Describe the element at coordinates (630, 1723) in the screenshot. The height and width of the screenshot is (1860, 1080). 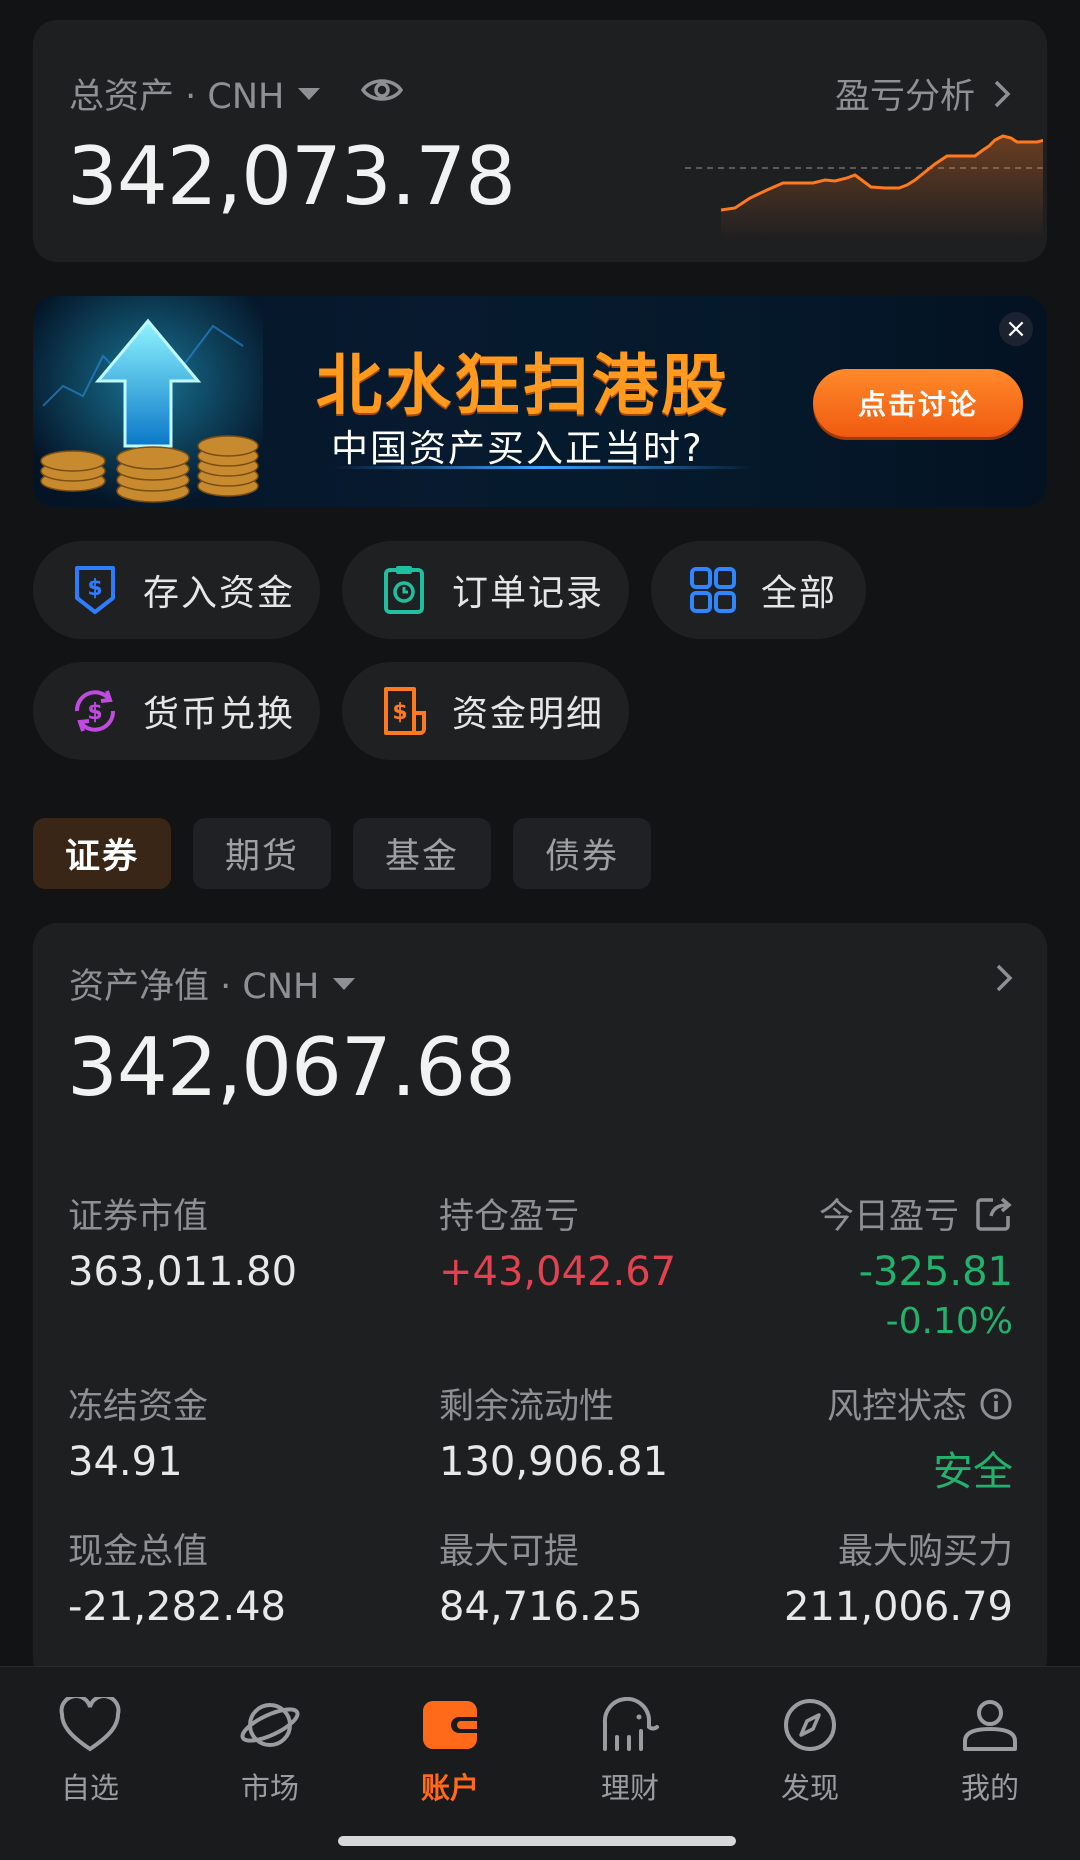
I see `elephant-icon` at that location.